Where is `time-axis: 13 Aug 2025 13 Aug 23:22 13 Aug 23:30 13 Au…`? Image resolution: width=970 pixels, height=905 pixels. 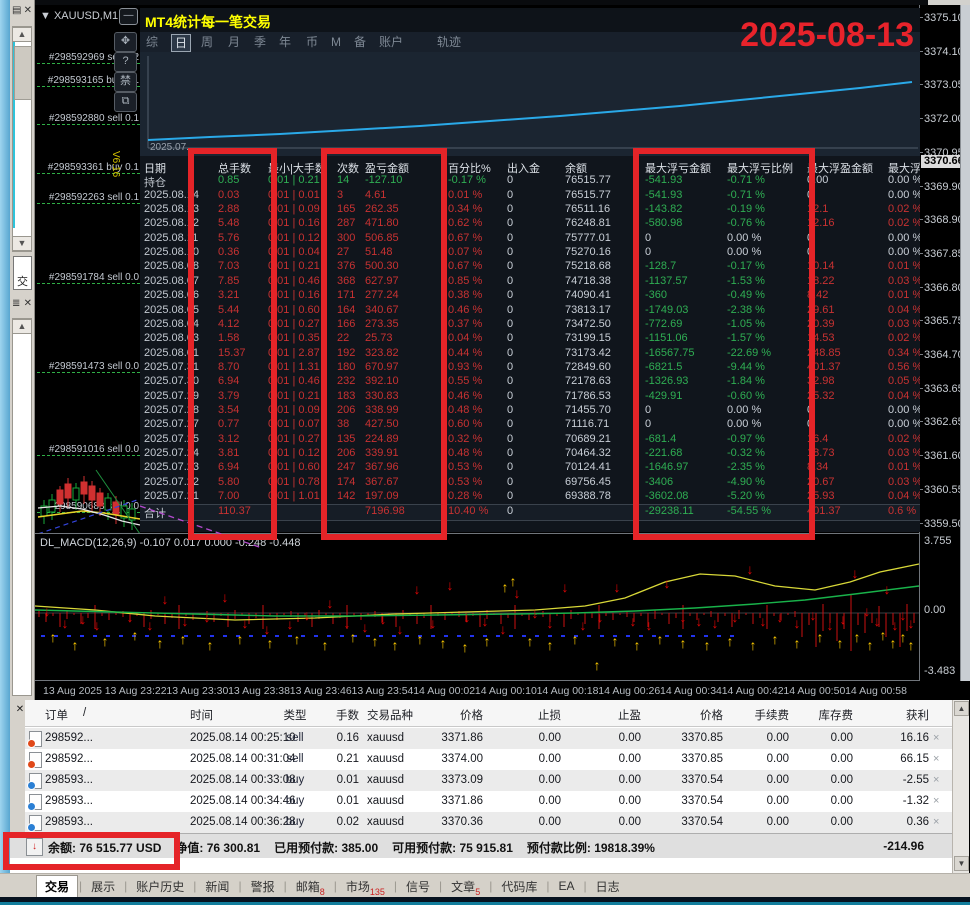
time-axis: 13 Aug 2025 13 Aug 23:22 13 Aug 23:30 13 Au… is located at coordinates (502, 691).